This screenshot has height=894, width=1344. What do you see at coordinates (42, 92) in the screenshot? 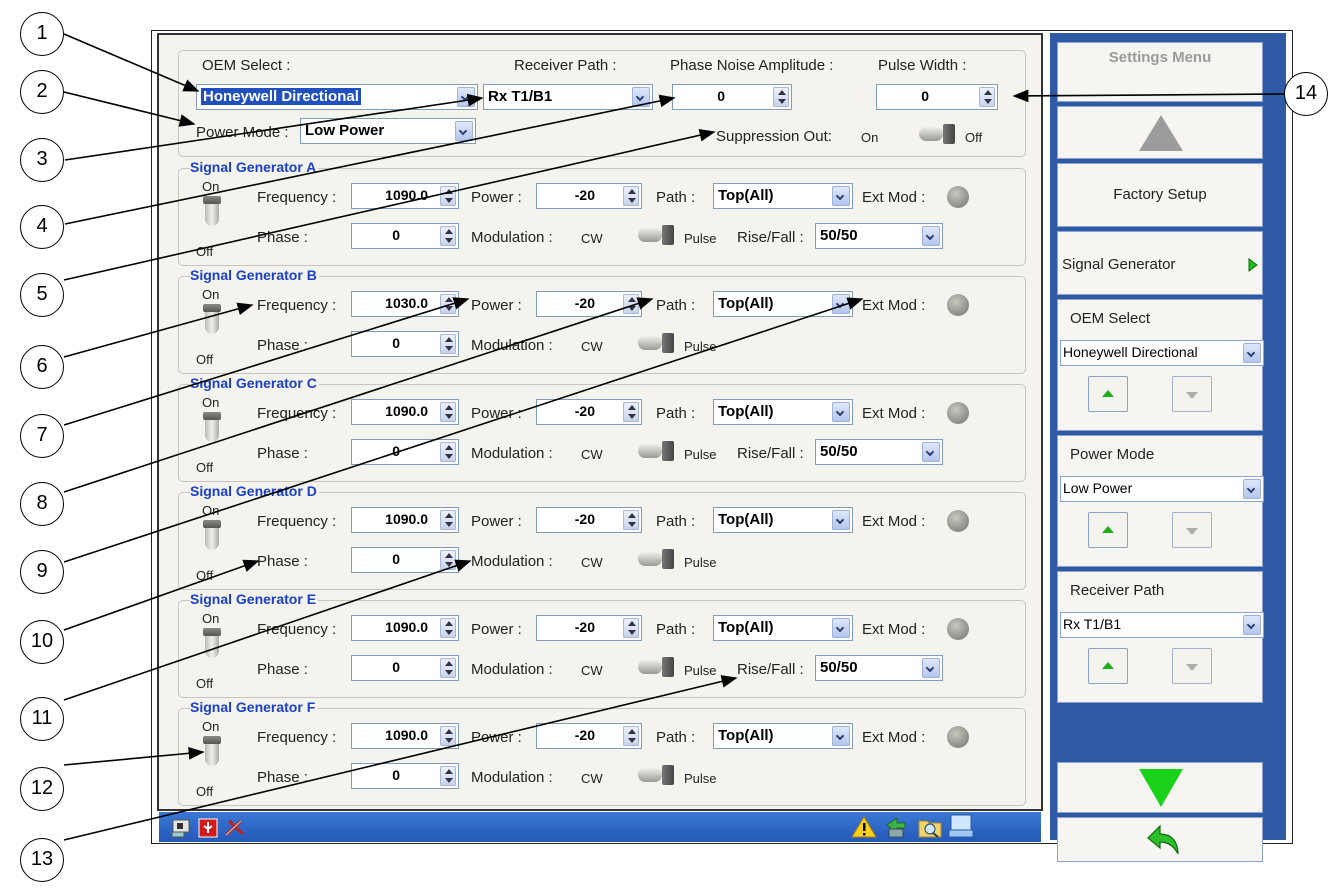
I see `callout-2: 2` at bounding box center [42, 92].